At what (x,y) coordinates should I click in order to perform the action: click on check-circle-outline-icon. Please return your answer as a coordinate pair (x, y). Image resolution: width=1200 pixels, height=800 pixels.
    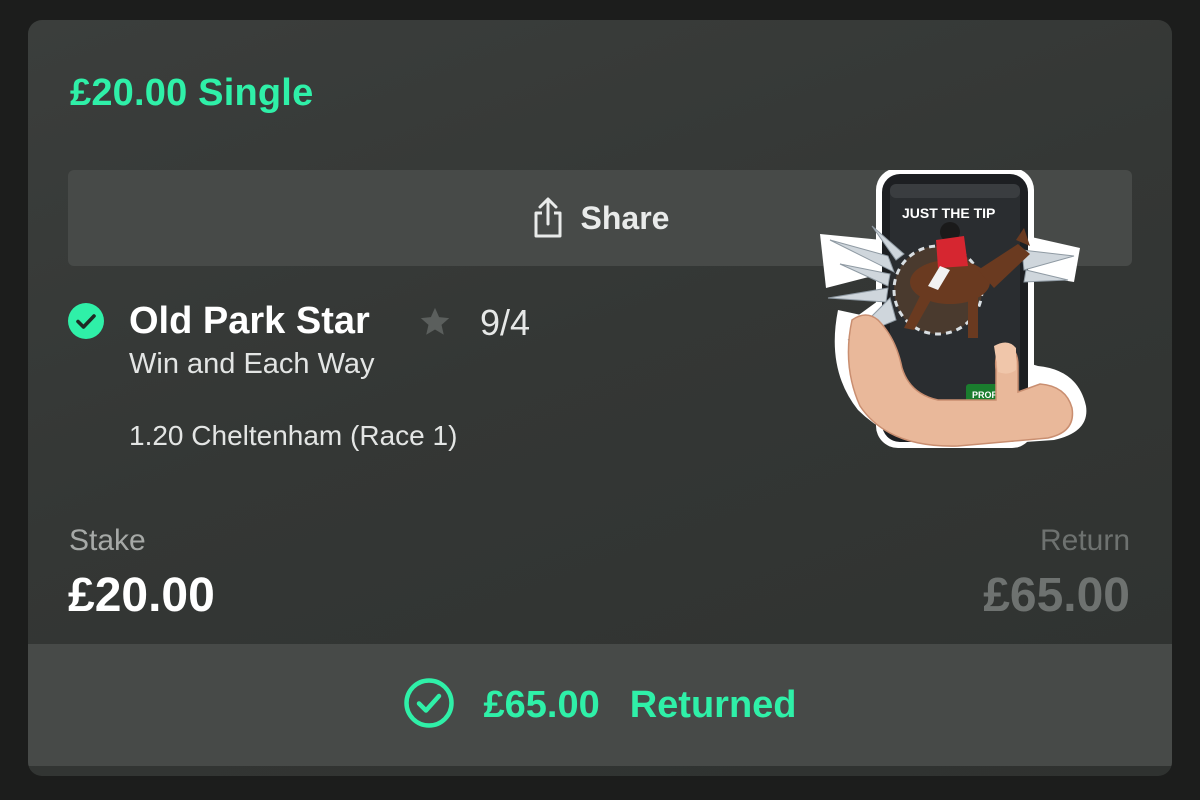
    Looking at the image, I should click on (429, 705).